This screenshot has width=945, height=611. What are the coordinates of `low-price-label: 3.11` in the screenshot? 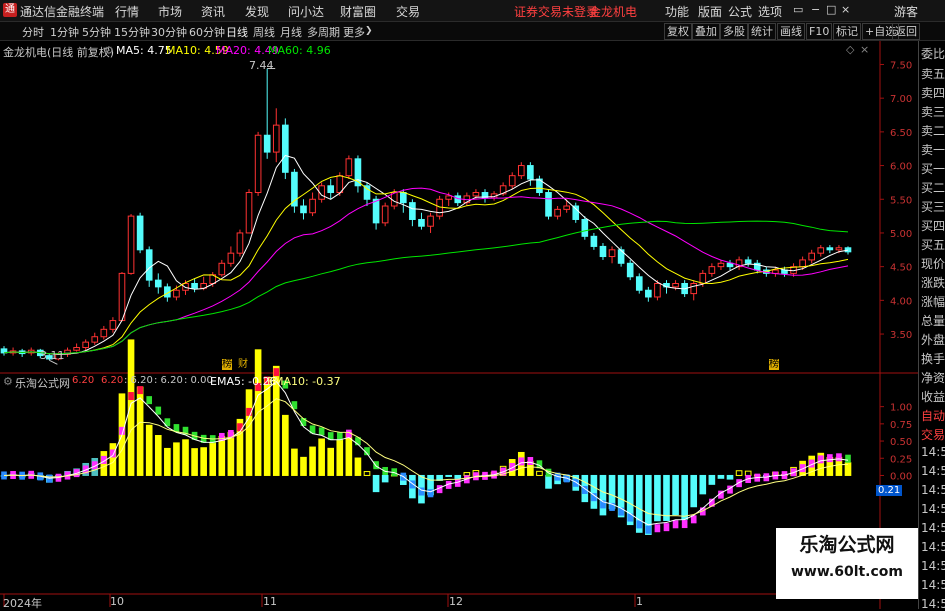 It's located at (52, 355).